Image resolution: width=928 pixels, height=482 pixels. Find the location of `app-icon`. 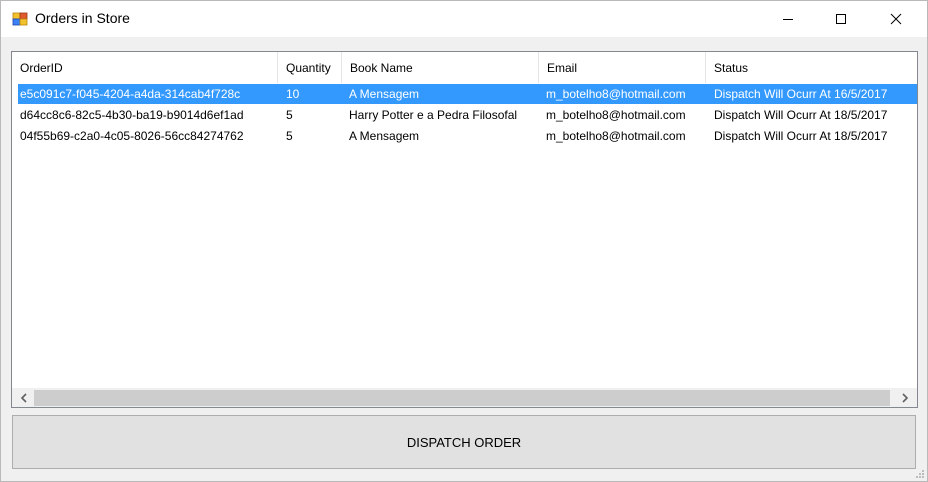

app-icon is located at coordinates (20, 19).